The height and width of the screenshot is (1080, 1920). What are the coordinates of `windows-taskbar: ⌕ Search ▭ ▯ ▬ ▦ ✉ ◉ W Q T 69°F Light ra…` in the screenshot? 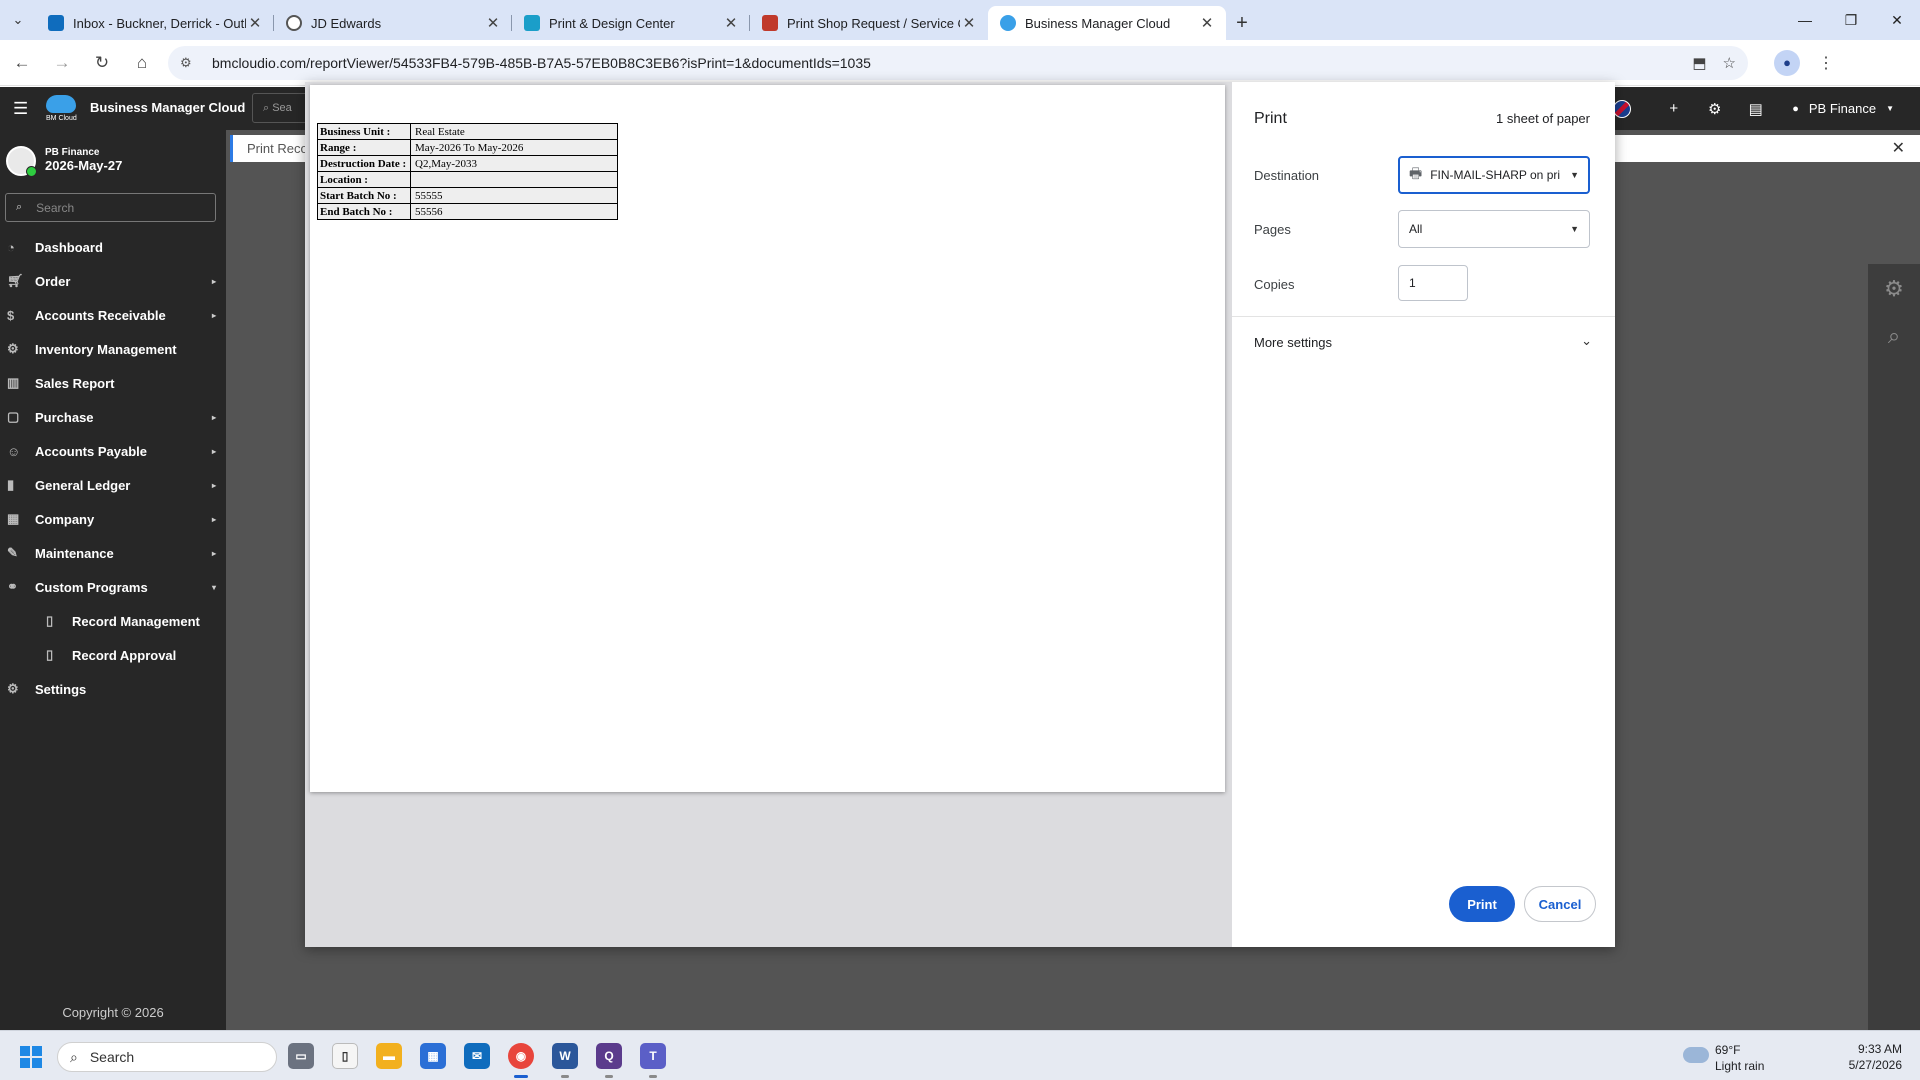 It's located at (960, 1055).